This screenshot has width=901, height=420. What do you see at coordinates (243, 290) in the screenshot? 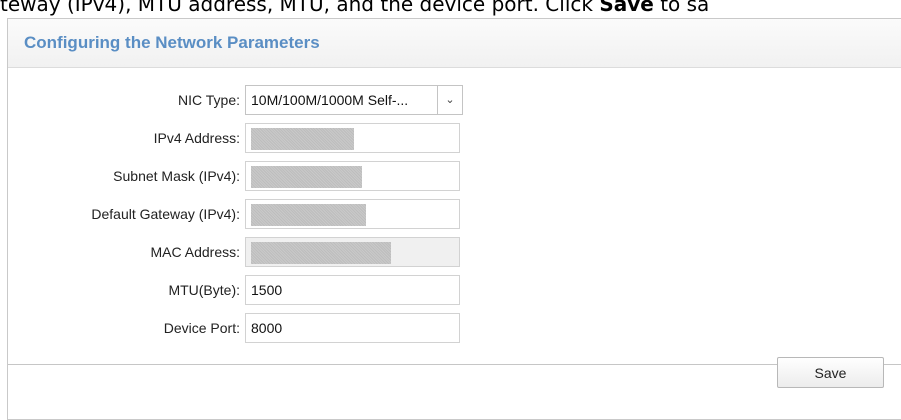
I see `mtu-row: MTU(Byte): 1500` at bounding box center [243, 290].